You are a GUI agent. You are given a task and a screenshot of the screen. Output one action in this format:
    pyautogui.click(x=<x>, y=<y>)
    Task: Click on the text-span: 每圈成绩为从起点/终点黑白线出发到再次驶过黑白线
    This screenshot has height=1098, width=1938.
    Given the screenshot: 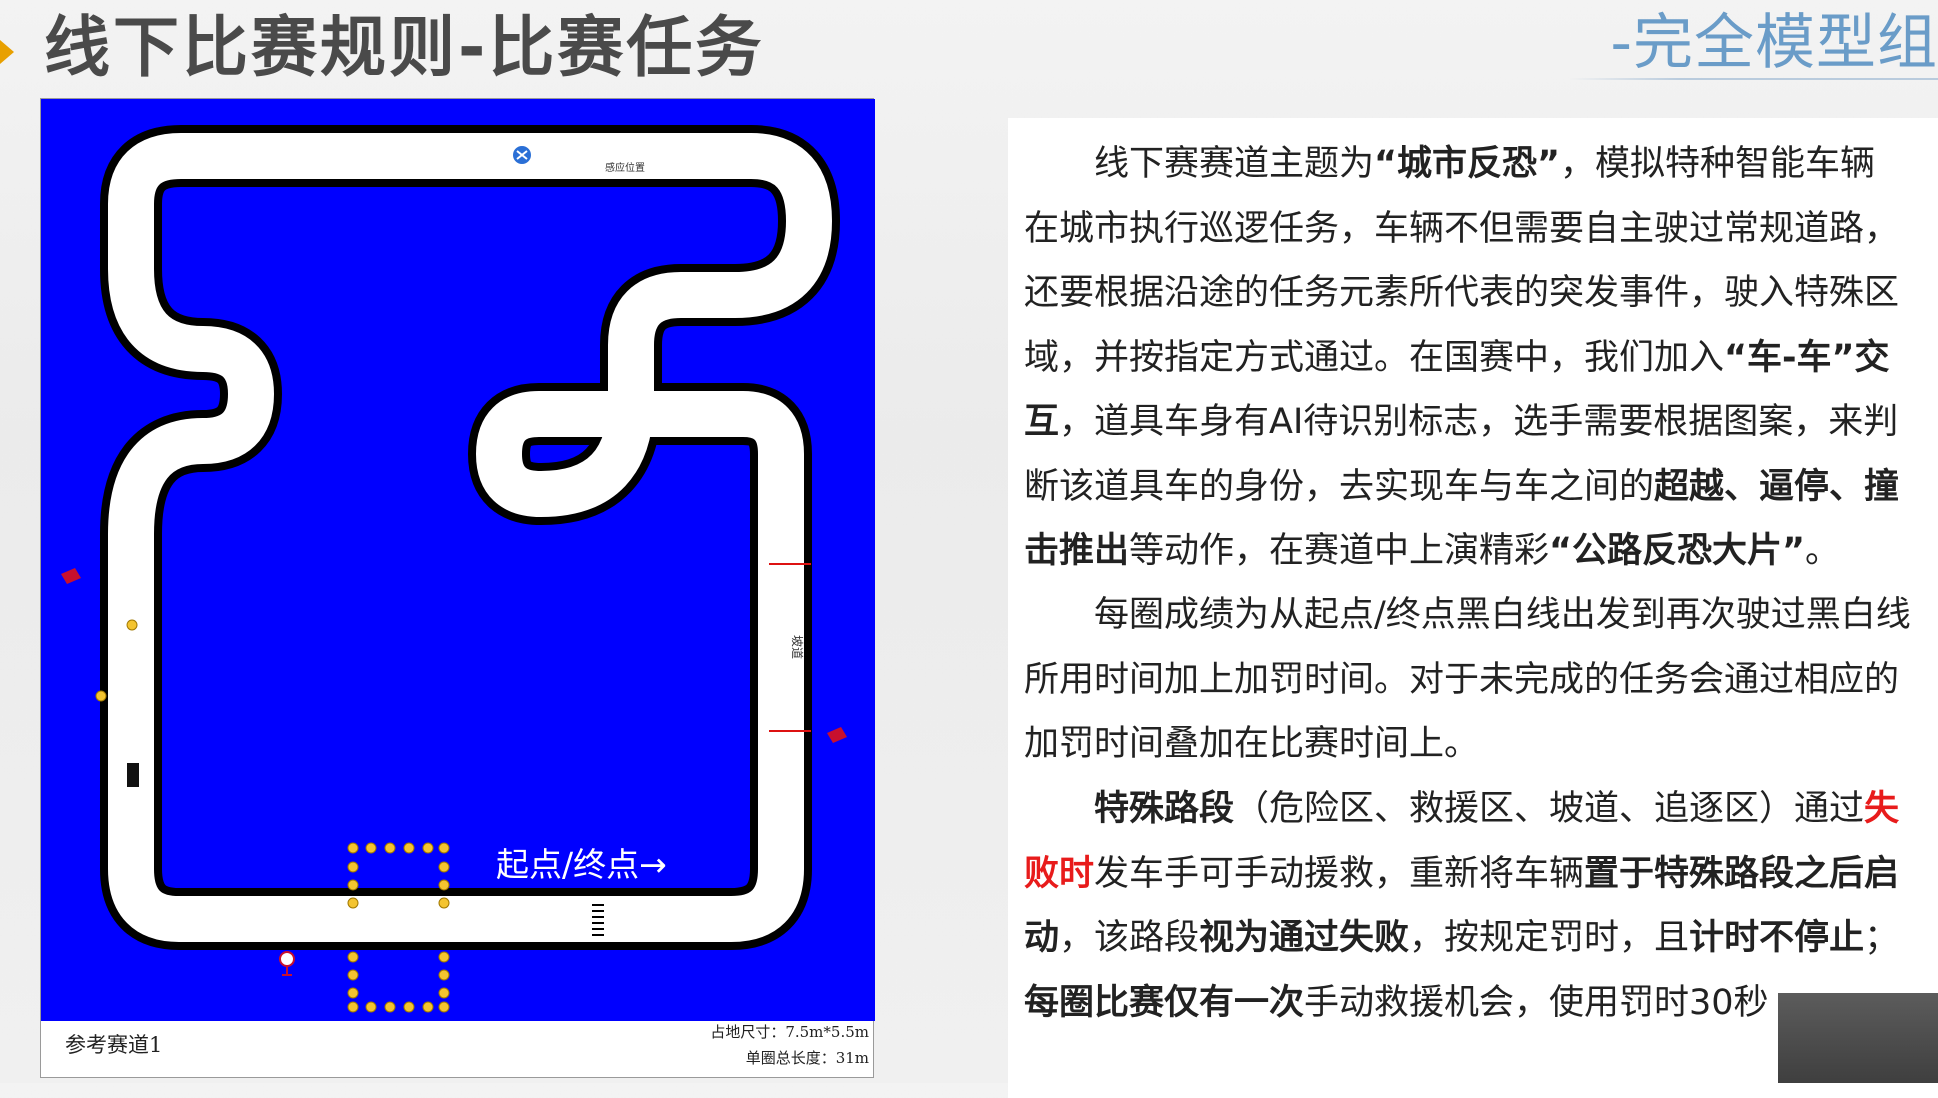 What is the action you would take?
    pyautogui.click(x=1502, y=615)
    